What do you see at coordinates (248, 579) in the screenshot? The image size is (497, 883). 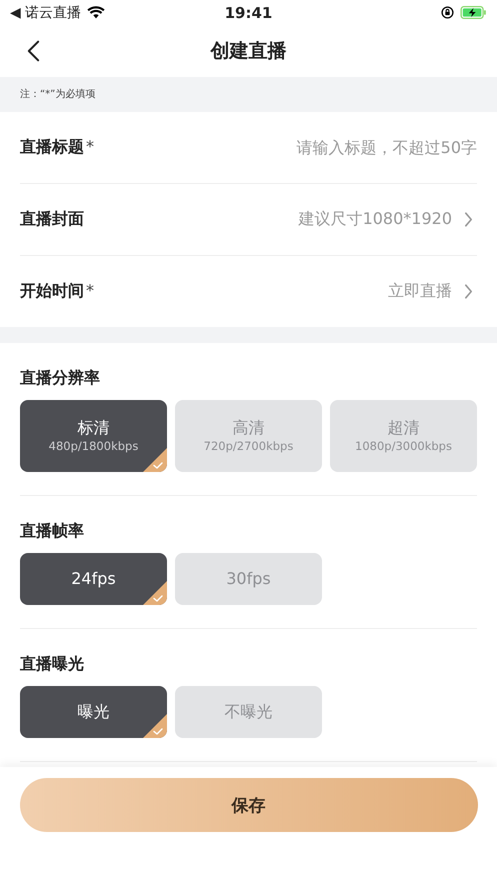 I see `option-button: 30fps` at bounding box center [248, 579].